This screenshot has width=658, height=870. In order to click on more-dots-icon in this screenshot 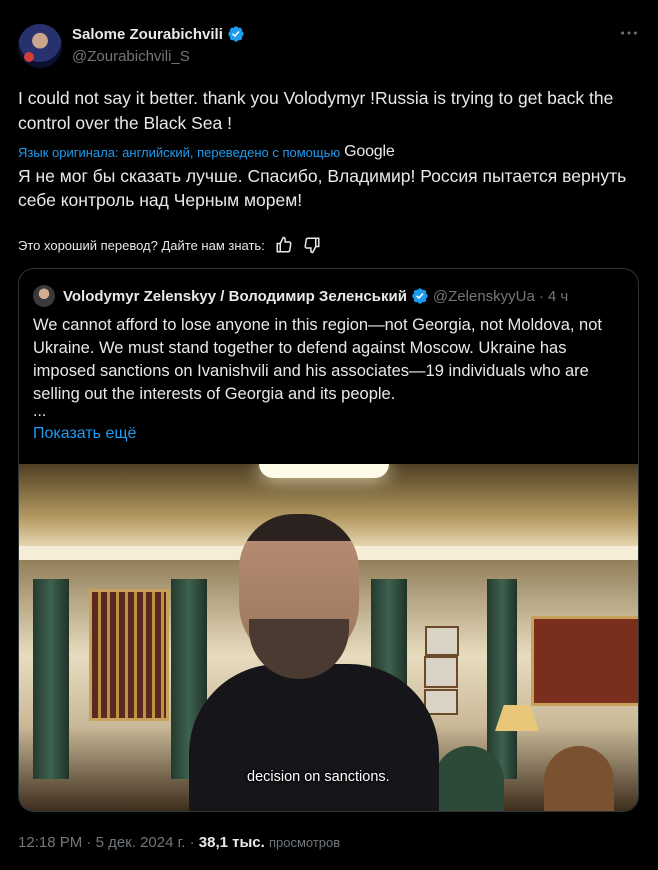, I will do `click(629, 33)`.